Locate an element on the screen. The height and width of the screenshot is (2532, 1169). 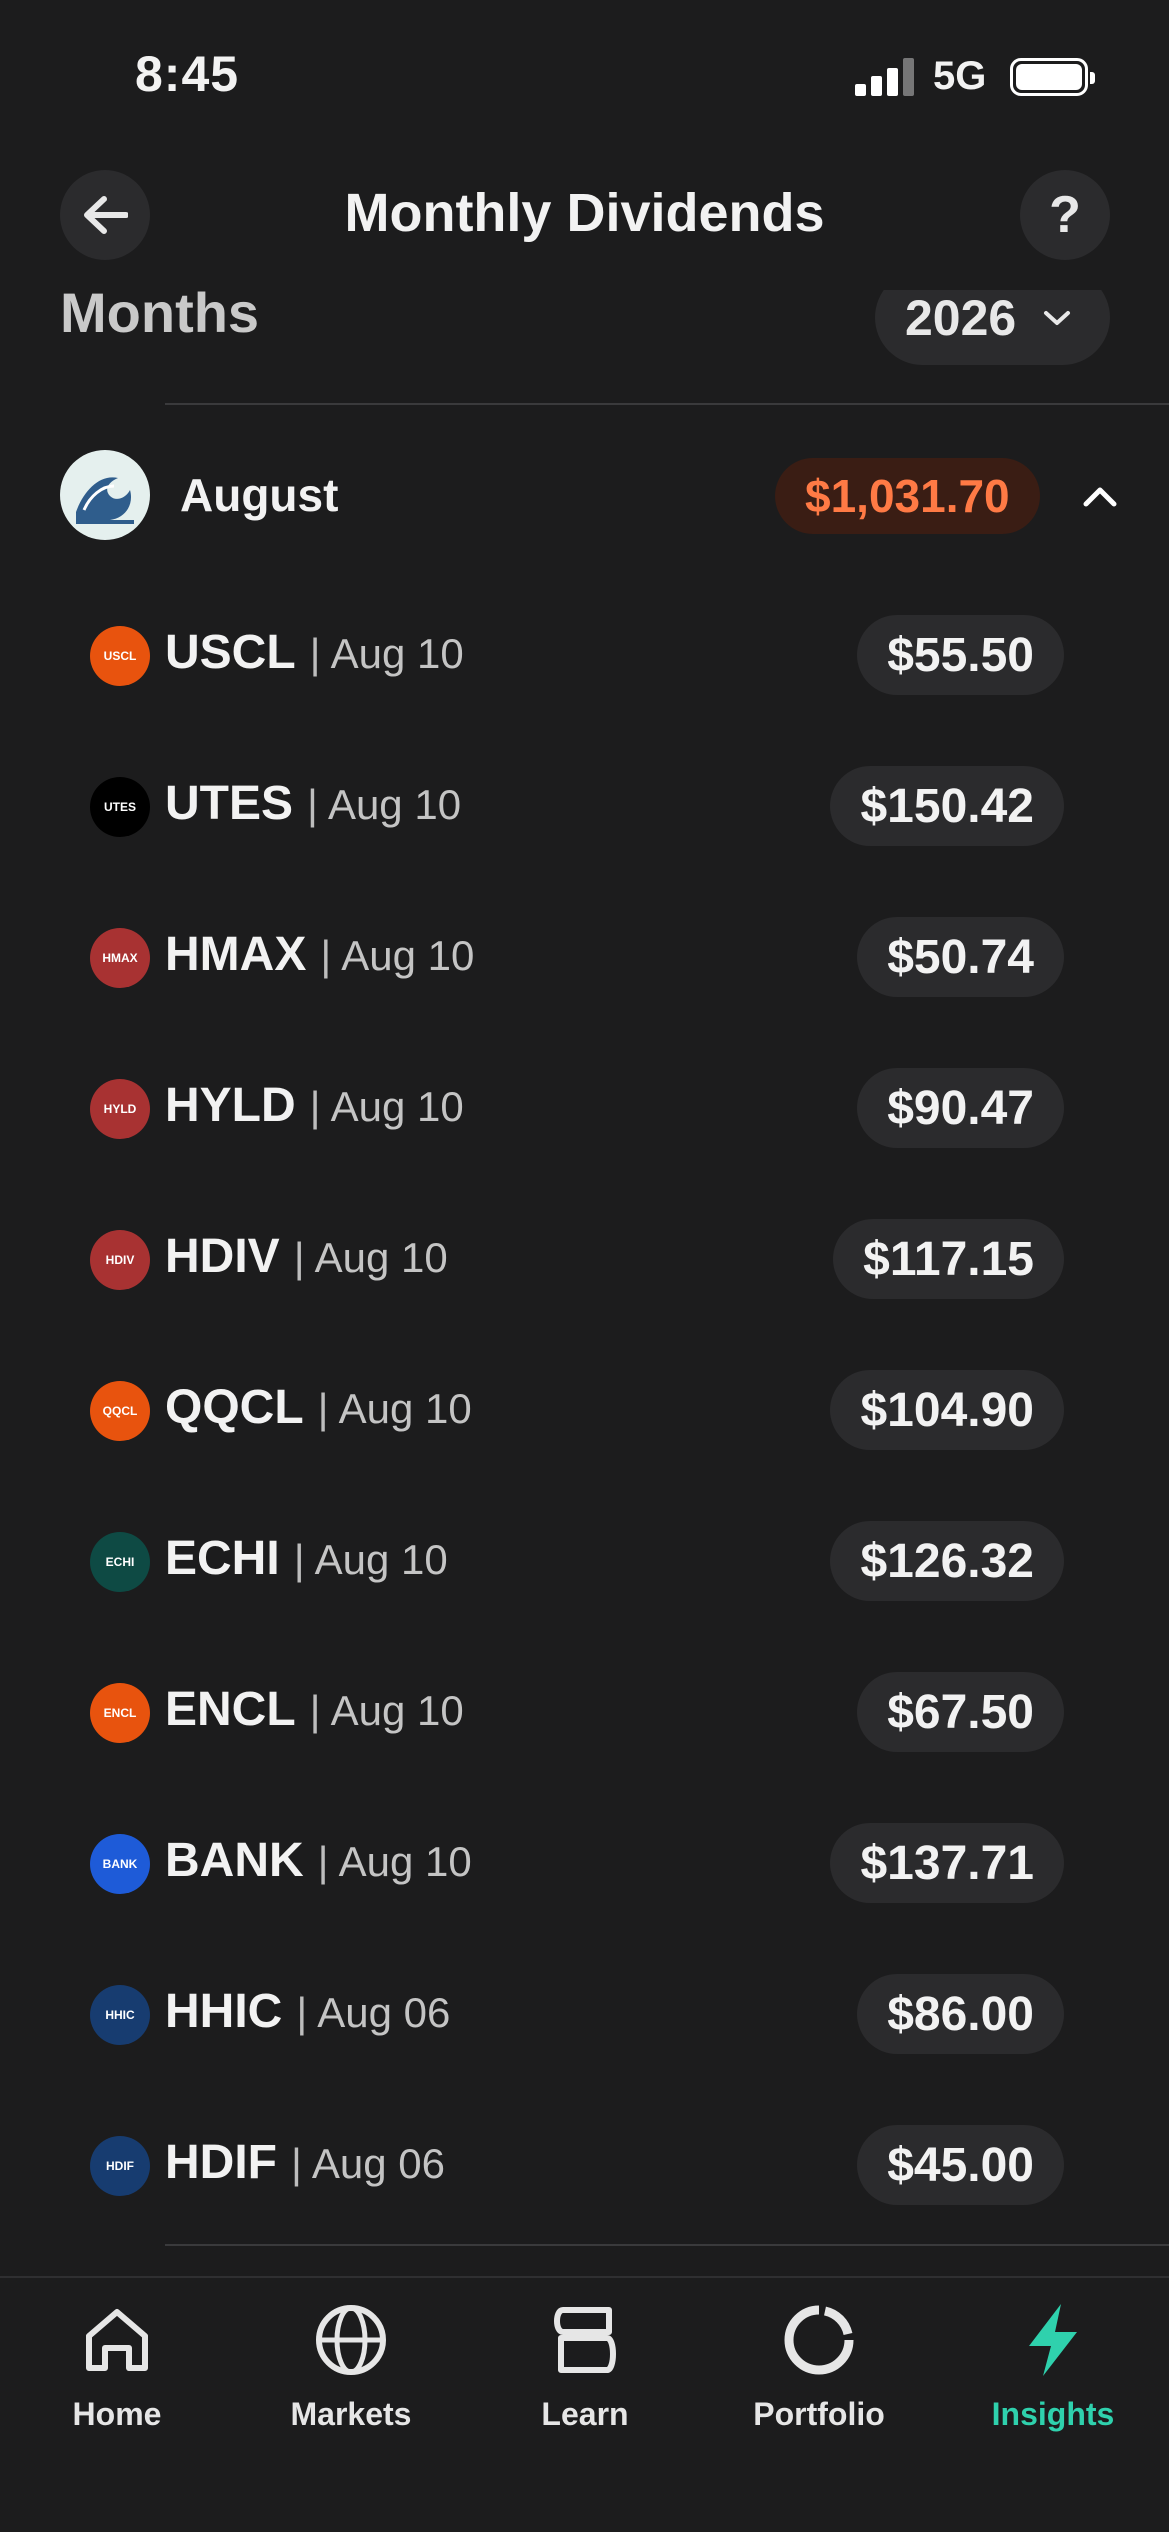
dividend-row: HHIC HHIC | Aug 06 $86.00 is located at coordinates (584, 2015).